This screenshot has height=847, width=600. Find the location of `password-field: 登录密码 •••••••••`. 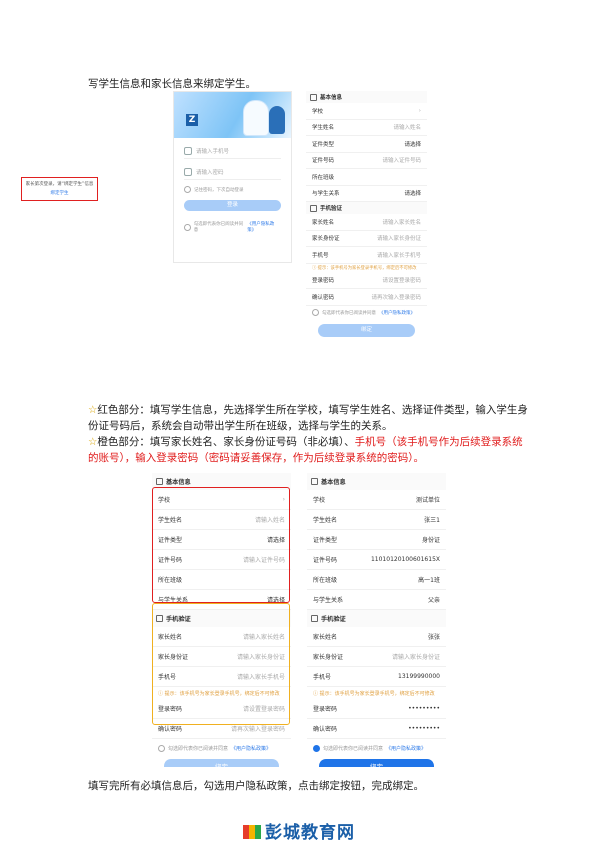

password-field: 登录密码 ••••••••• is located at coordinates (376, 709).